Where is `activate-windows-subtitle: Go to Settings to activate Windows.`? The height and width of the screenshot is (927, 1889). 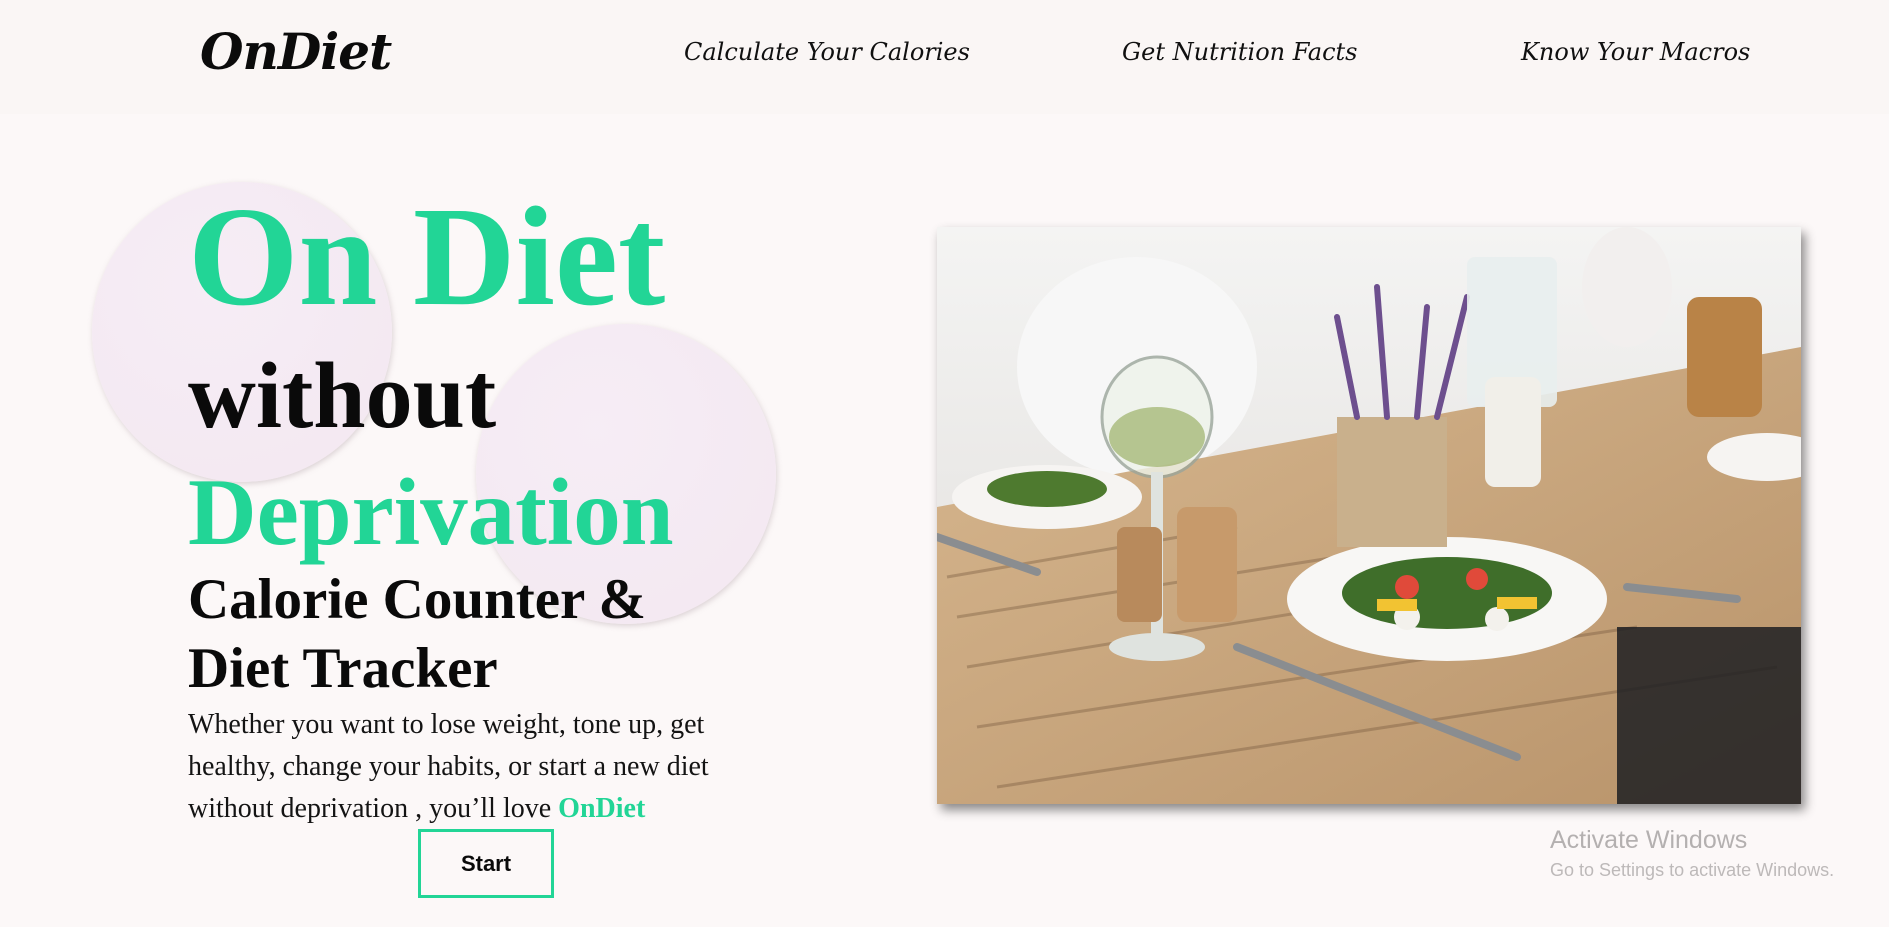 activate-windows-subtitle: Go to Settings to activate Windows. is located at coordinates (1692, 870).